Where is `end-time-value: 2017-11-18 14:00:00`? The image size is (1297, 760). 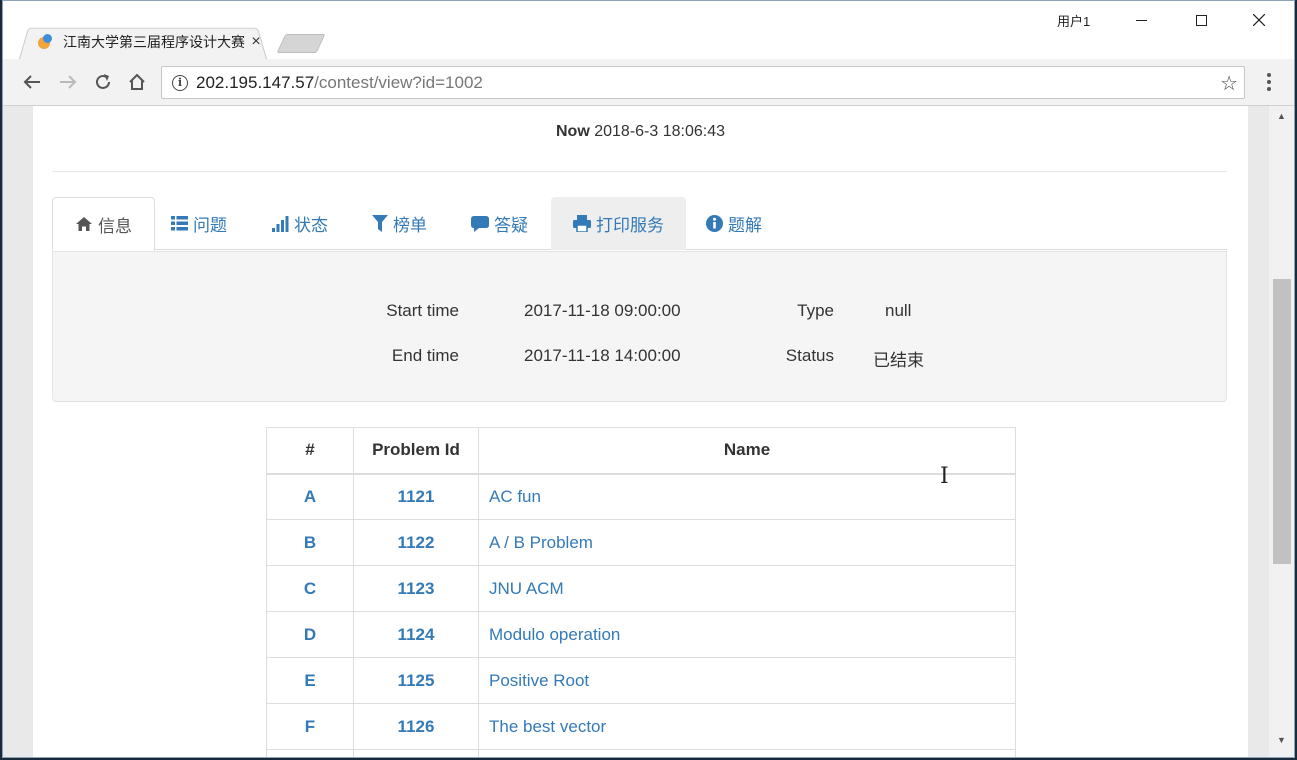 end-time-value: 2017-11-18 14:00:00 is located at coordinates (602, 355).